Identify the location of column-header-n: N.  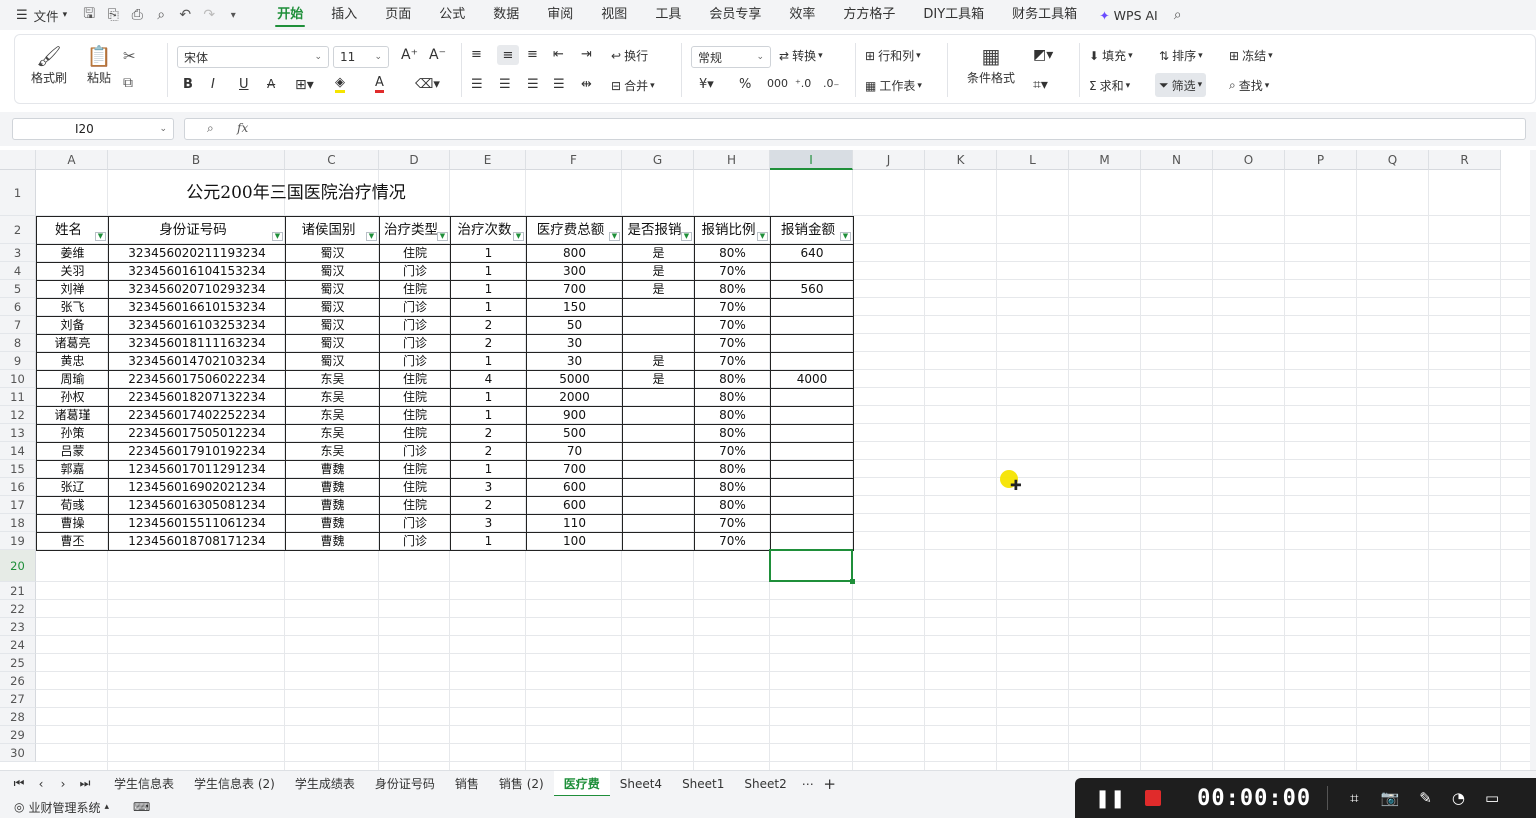
(1177, 160).